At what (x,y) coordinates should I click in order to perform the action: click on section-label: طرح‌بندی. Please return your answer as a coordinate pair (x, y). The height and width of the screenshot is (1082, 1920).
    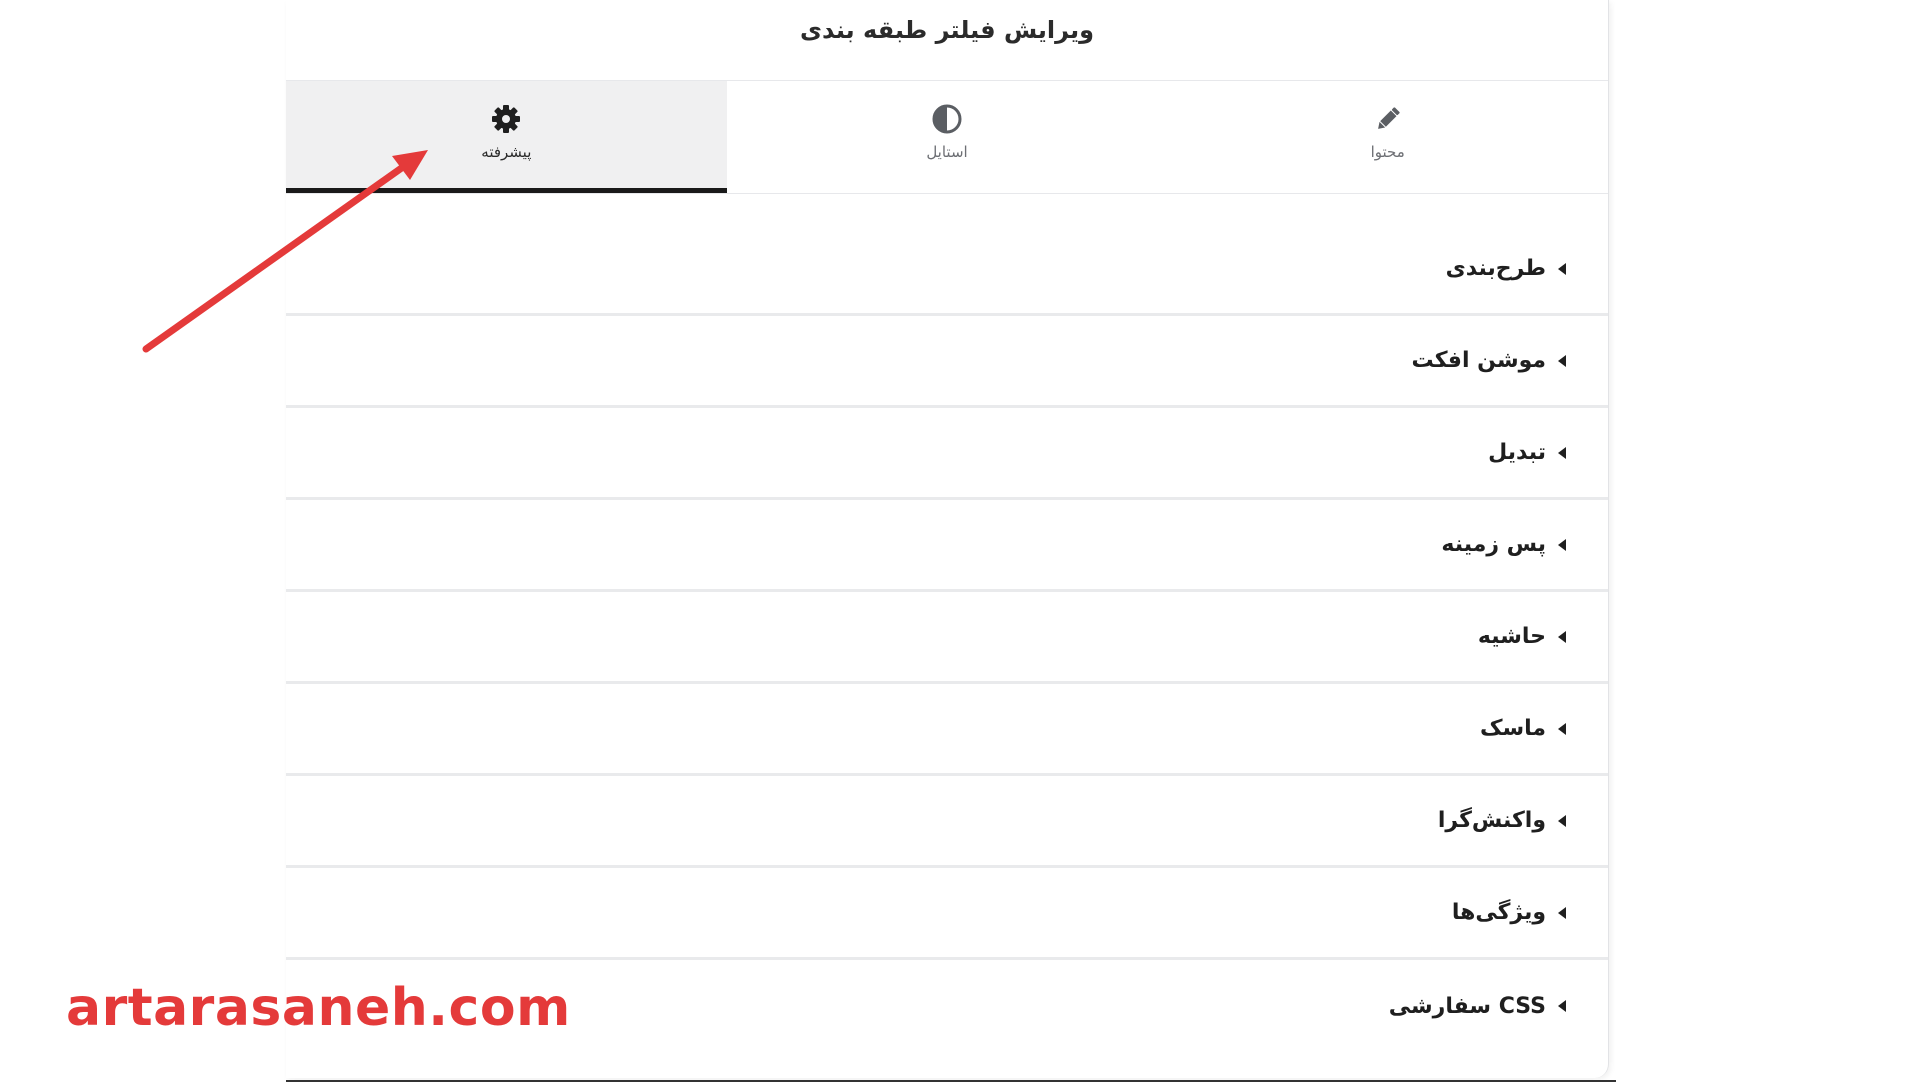
    Looking at the image, I should click on (1495, 268).